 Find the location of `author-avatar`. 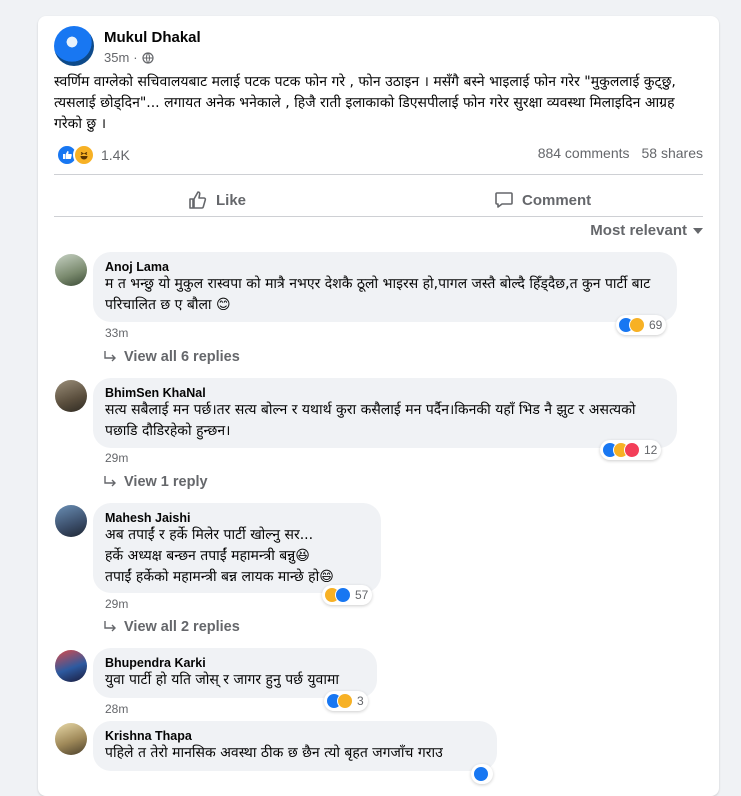

author-avatar is located at coordinates (74, 46).